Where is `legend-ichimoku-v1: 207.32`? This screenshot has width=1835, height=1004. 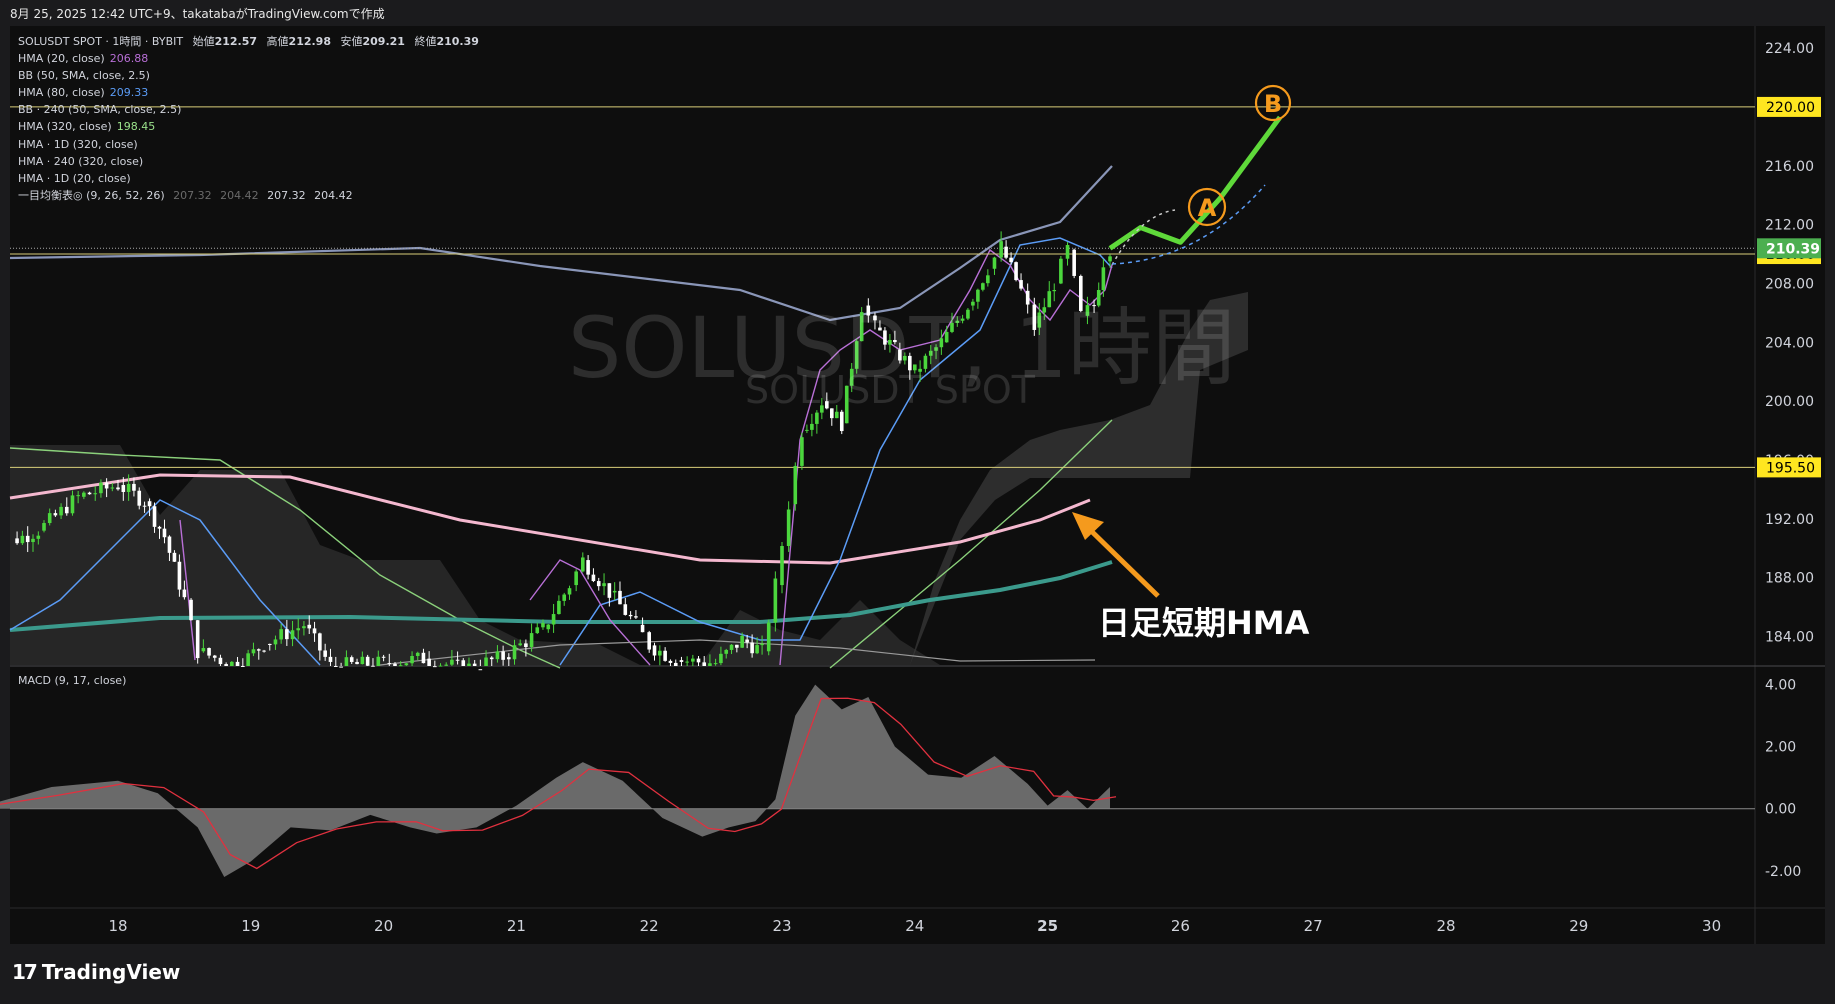 legend-ichimoku-v1: 207.32 is located at coordinates (192, 195).